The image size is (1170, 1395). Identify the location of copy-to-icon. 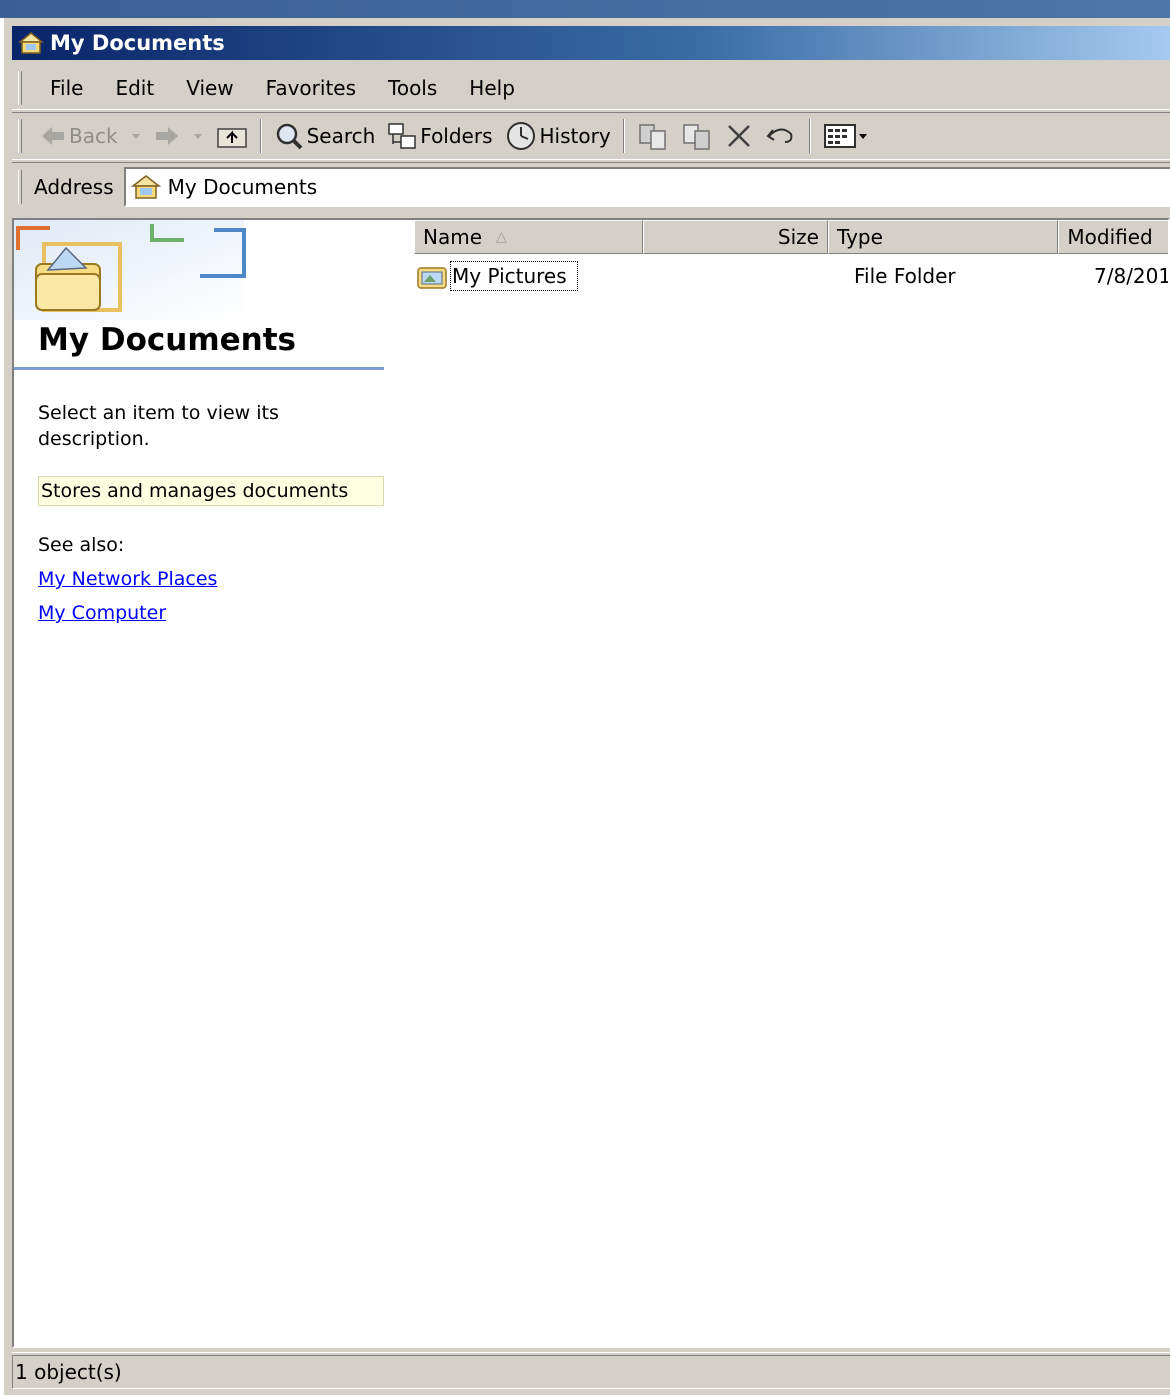
(696, 137).